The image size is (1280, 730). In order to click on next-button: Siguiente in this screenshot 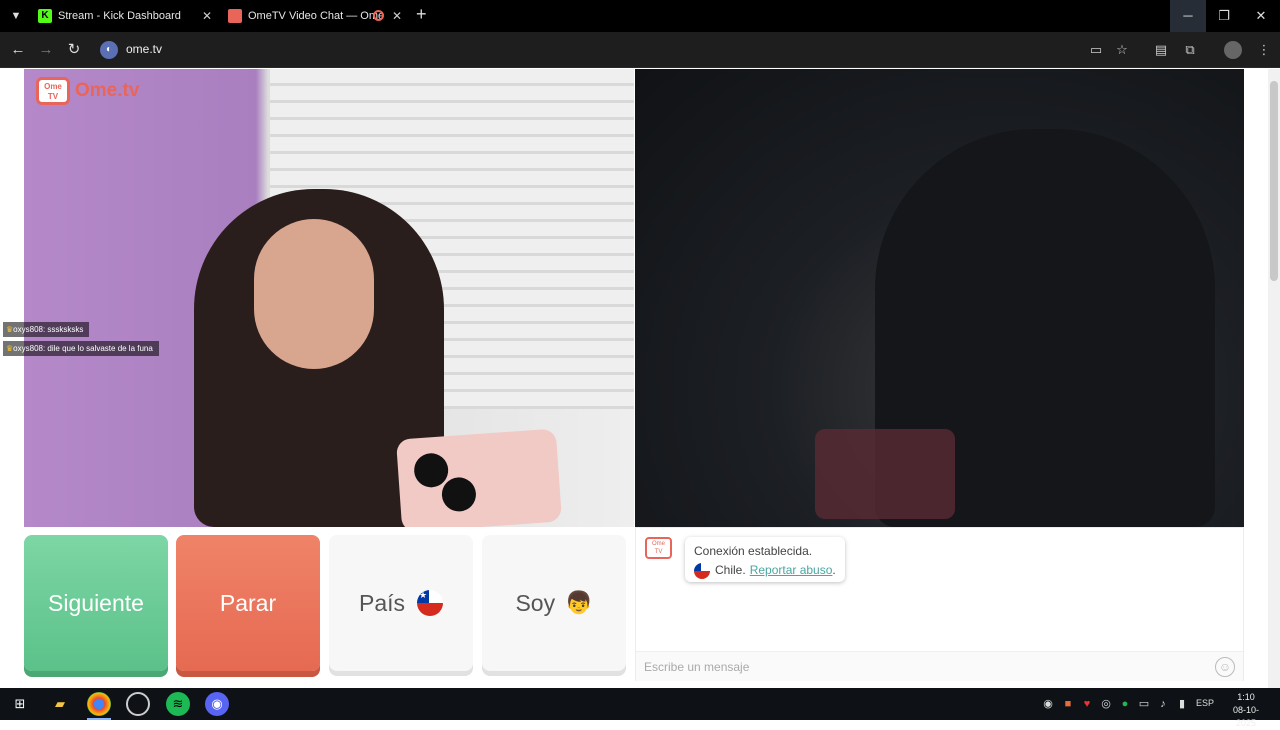, I will do `click(96, 603)`.